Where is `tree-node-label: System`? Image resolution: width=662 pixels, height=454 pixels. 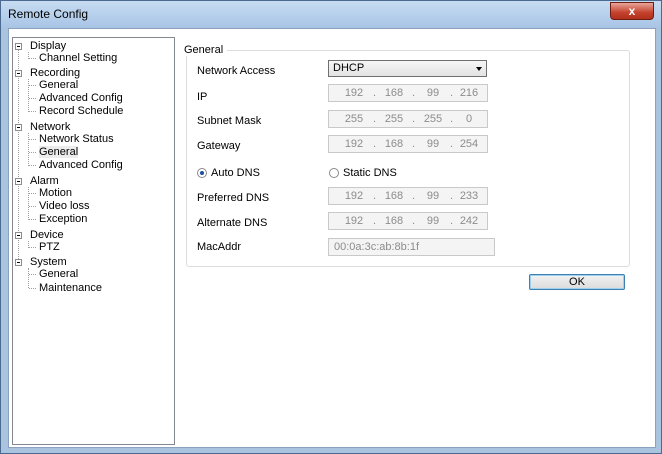 tree-node-label: System is located at coordinates (48, 262).